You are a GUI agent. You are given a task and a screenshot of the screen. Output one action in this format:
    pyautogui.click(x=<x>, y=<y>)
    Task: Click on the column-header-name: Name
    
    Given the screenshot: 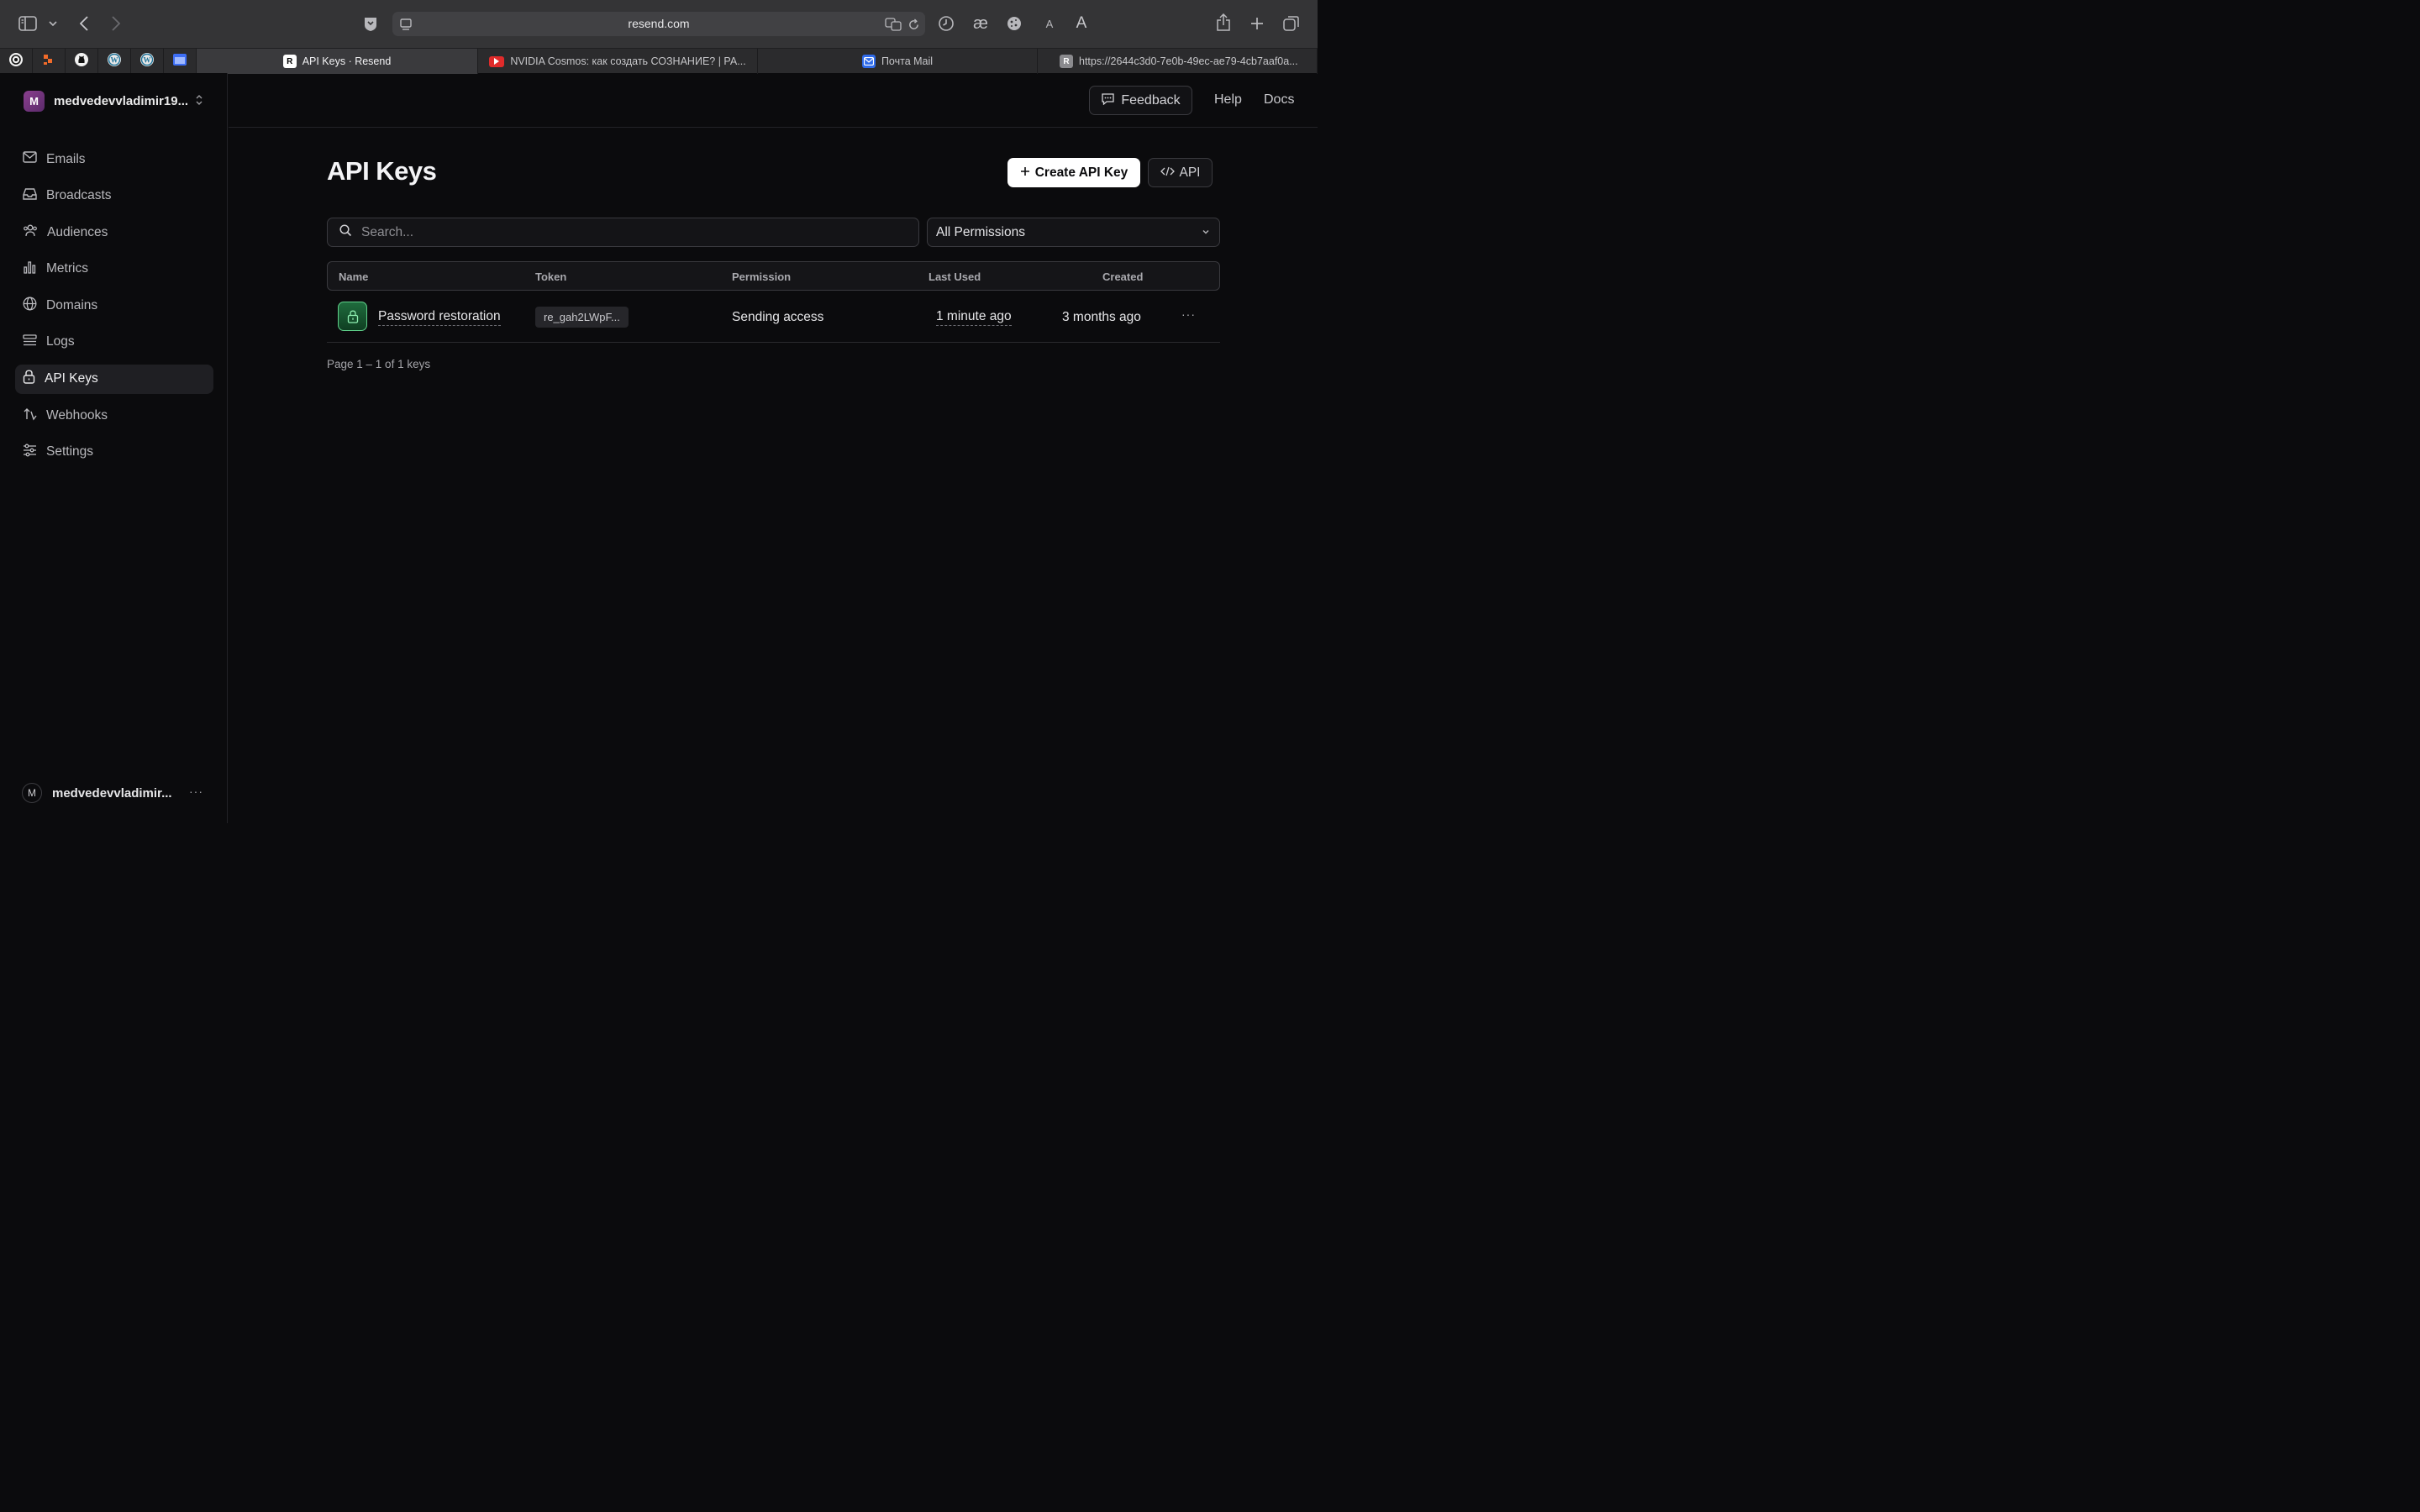 What is the action you would take?
    pyautogui.click(x=354, y=276)
    